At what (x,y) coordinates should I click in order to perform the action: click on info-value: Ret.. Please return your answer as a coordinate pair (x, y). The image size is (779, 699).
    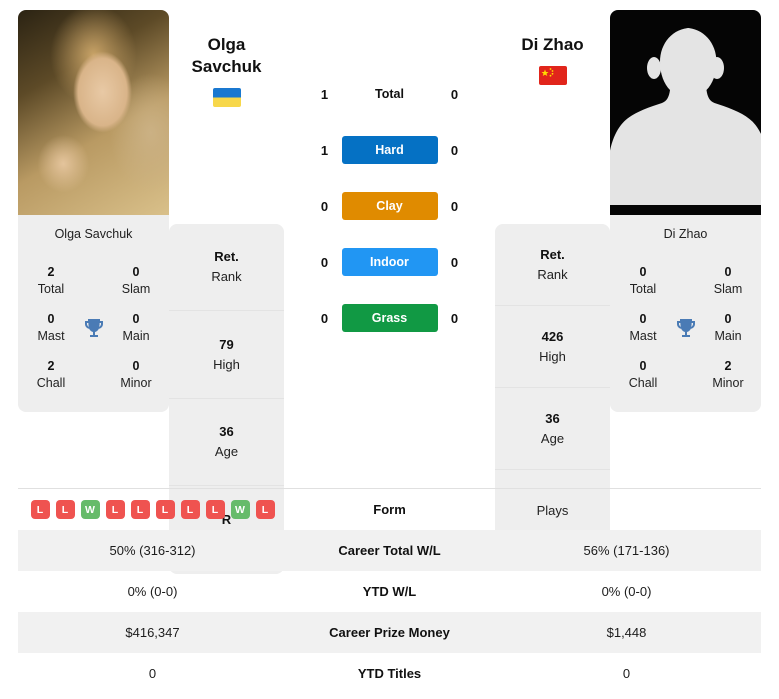
    Looking at the image, I should click on (226, 257).